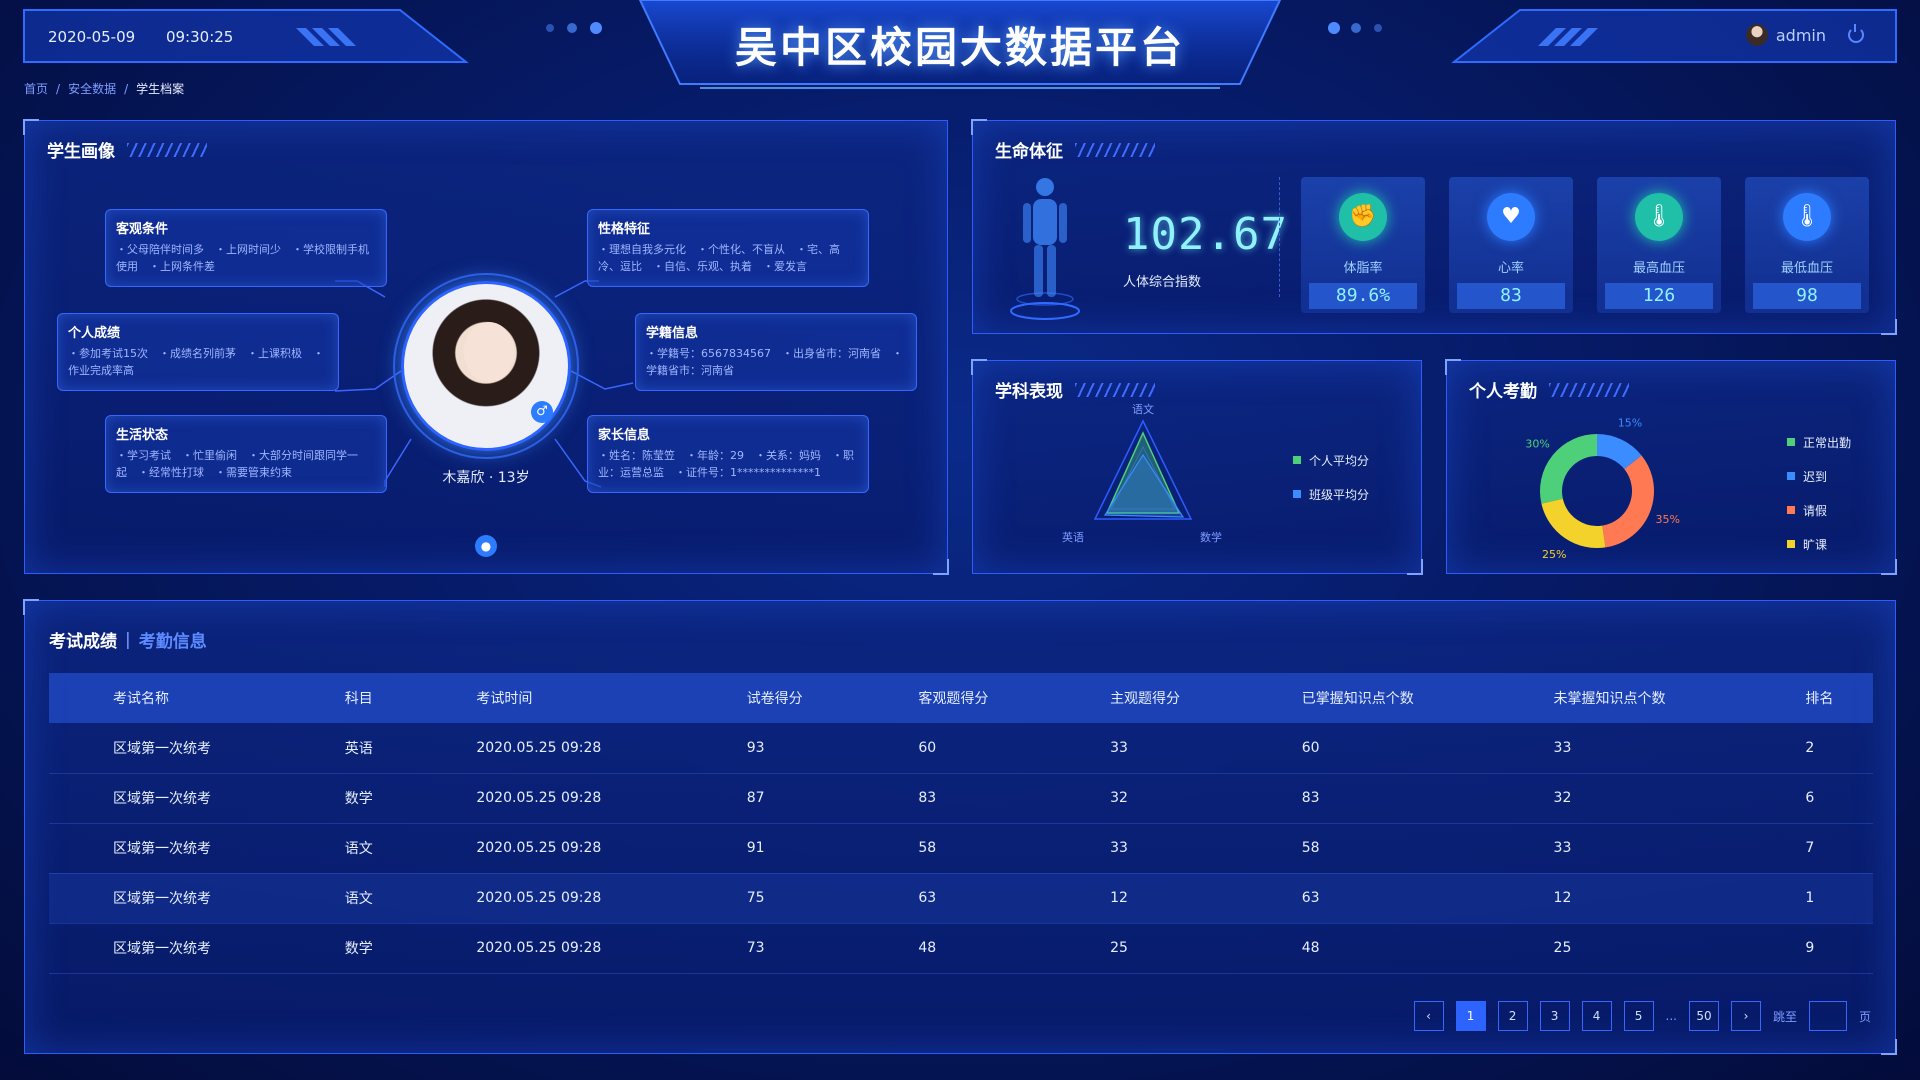  Describe the element at coordinates (1554, 554) in the screenshot. I see `donut-data-label: 25%` at that location.